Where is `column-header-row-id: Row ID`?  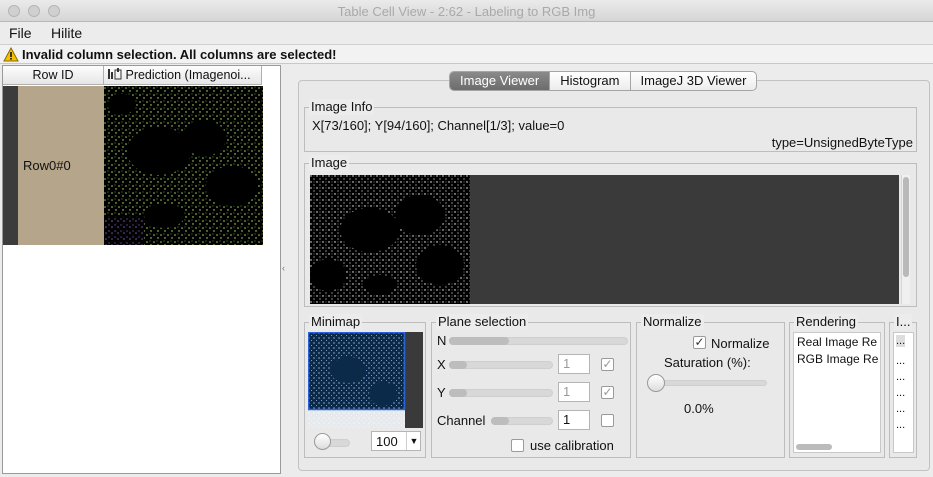 column-header-row-id: Row ID is located at coordinates (53, 75).